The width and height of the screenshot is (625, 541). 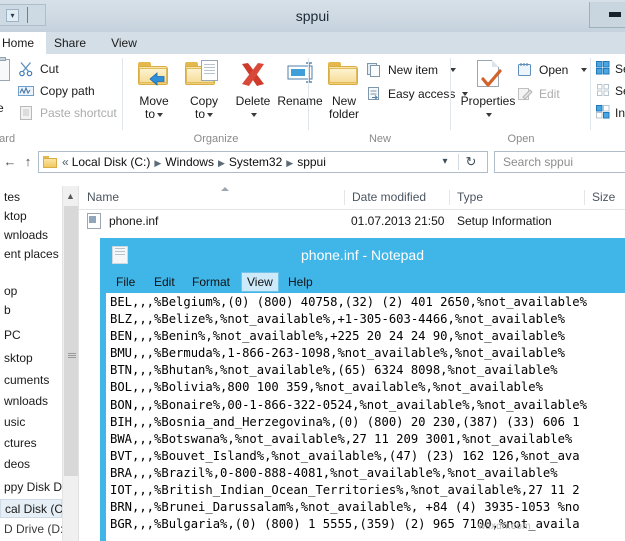 I want to click on invert-selection-button: In, so click(x=610, y=113).